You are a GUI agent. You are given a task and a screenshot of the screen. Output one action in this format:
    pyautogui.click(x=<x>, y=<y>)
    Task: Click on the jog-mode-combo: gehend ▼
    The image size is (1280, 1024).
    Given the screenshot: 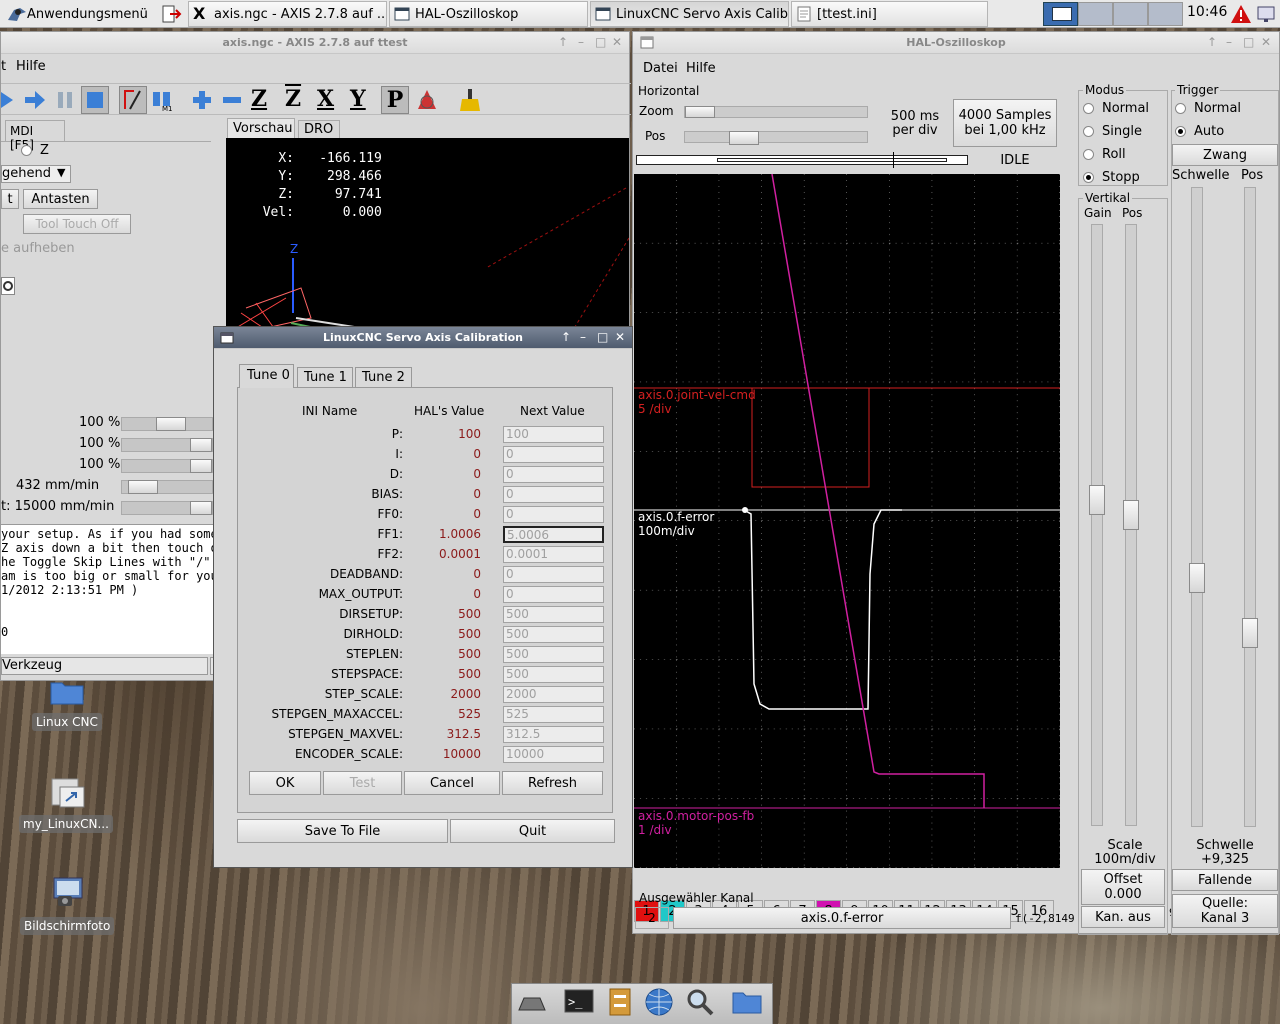 What is the action you would take?
    pyautogui.click(x=36, y=174)
    